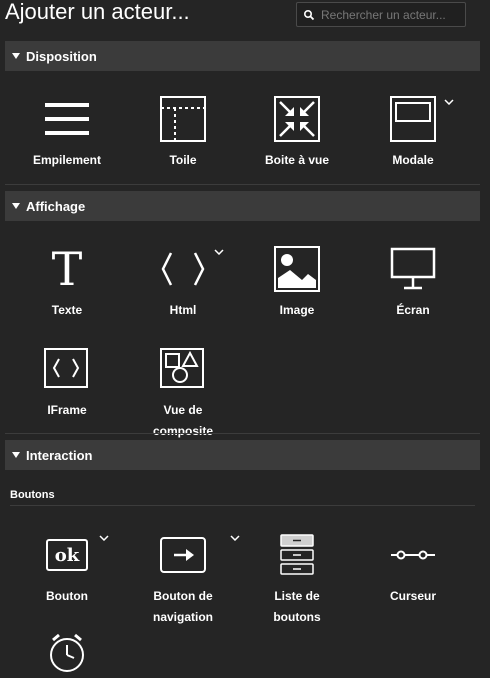 This screenshot has height=678, width=490. What do you see at coordinates (183, 160) in the screenshot?
I see `actor-label: Toile` at bounding box center [183, 160].